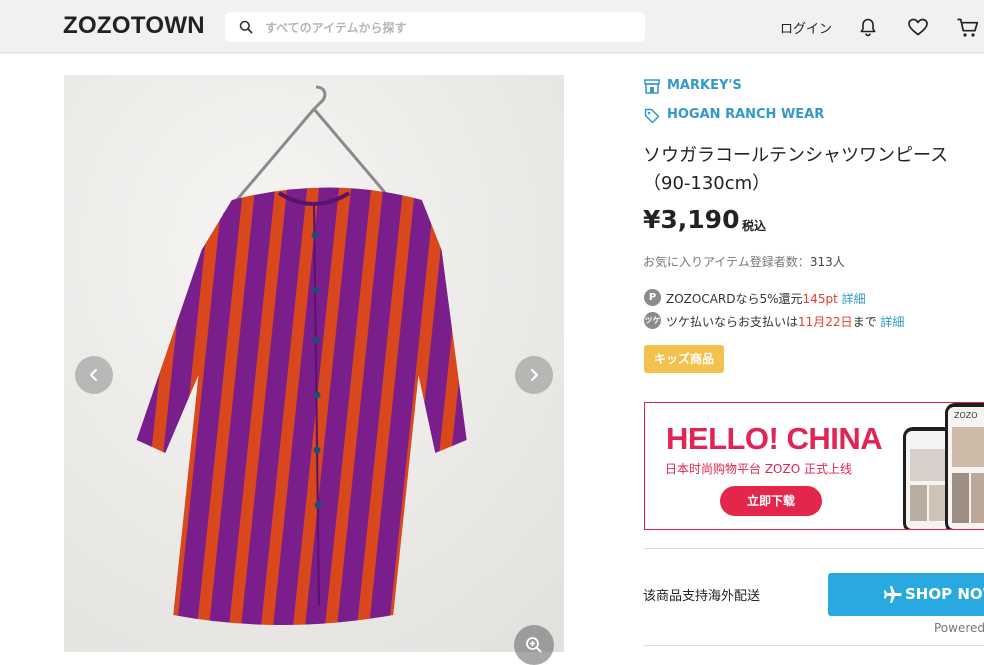  I want to click on points-detail-link: 詳細, so click(854, 299).